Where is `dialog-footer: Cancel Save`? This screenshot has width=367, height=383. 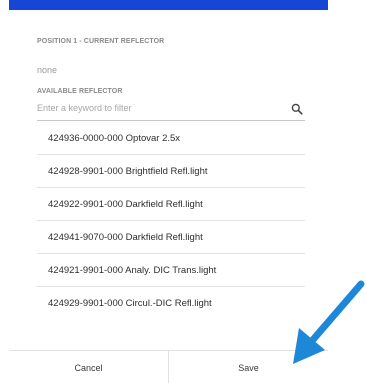 dialog-footer: Cancel Save is located at coordinates (168, 366).